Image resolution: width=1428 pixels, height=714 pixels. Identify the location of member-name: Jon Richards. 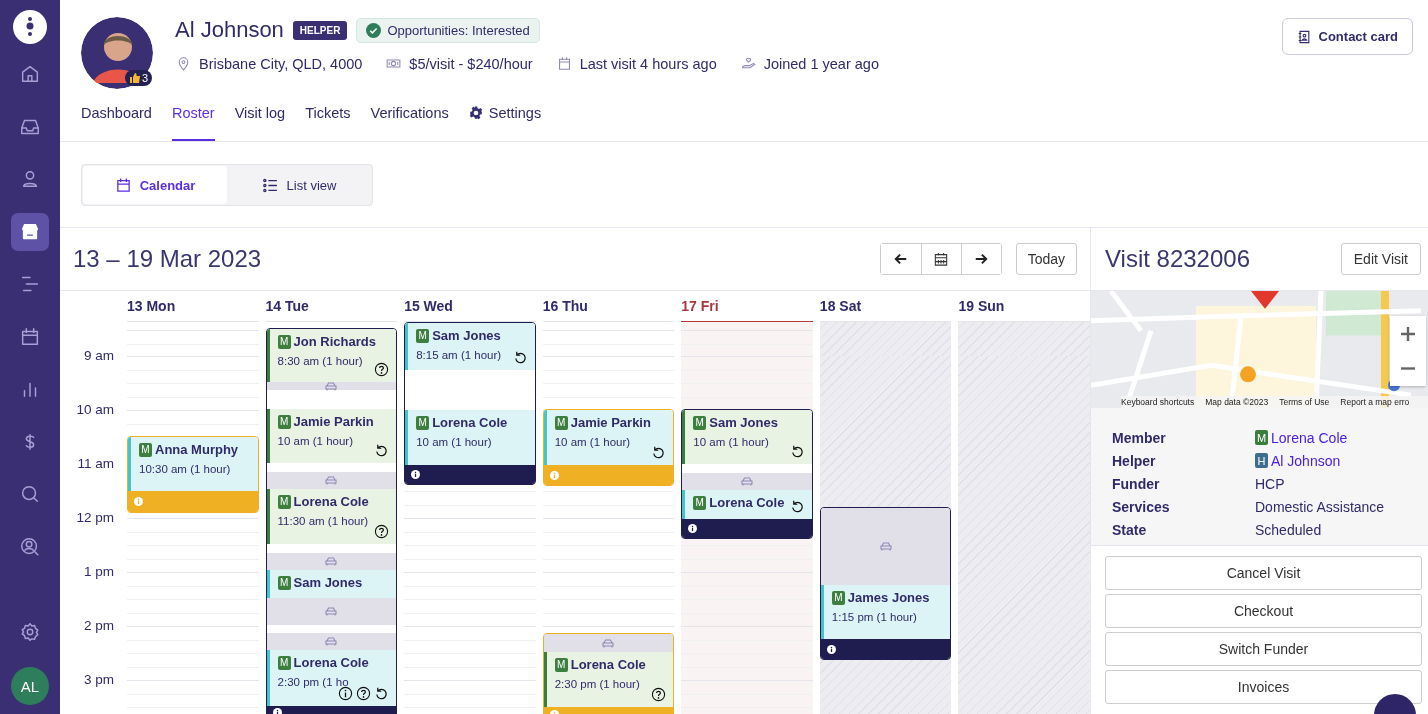
(334, 341).